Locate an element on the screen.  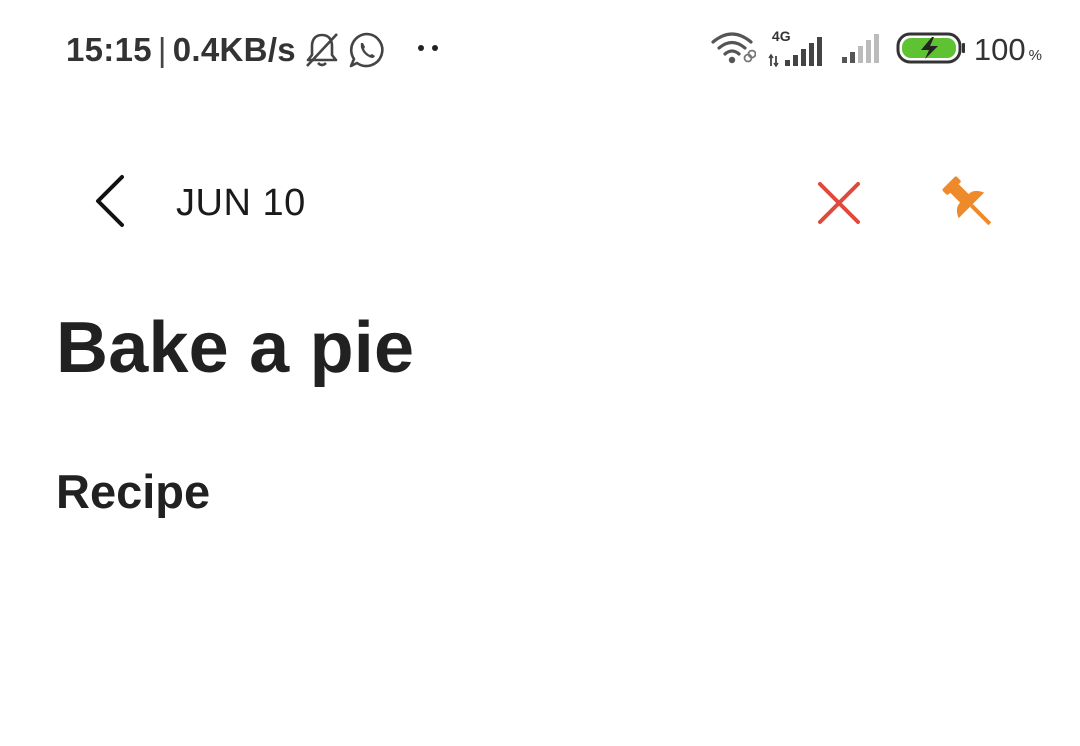
chevron-left-icon is located at coordinates (110, 203).